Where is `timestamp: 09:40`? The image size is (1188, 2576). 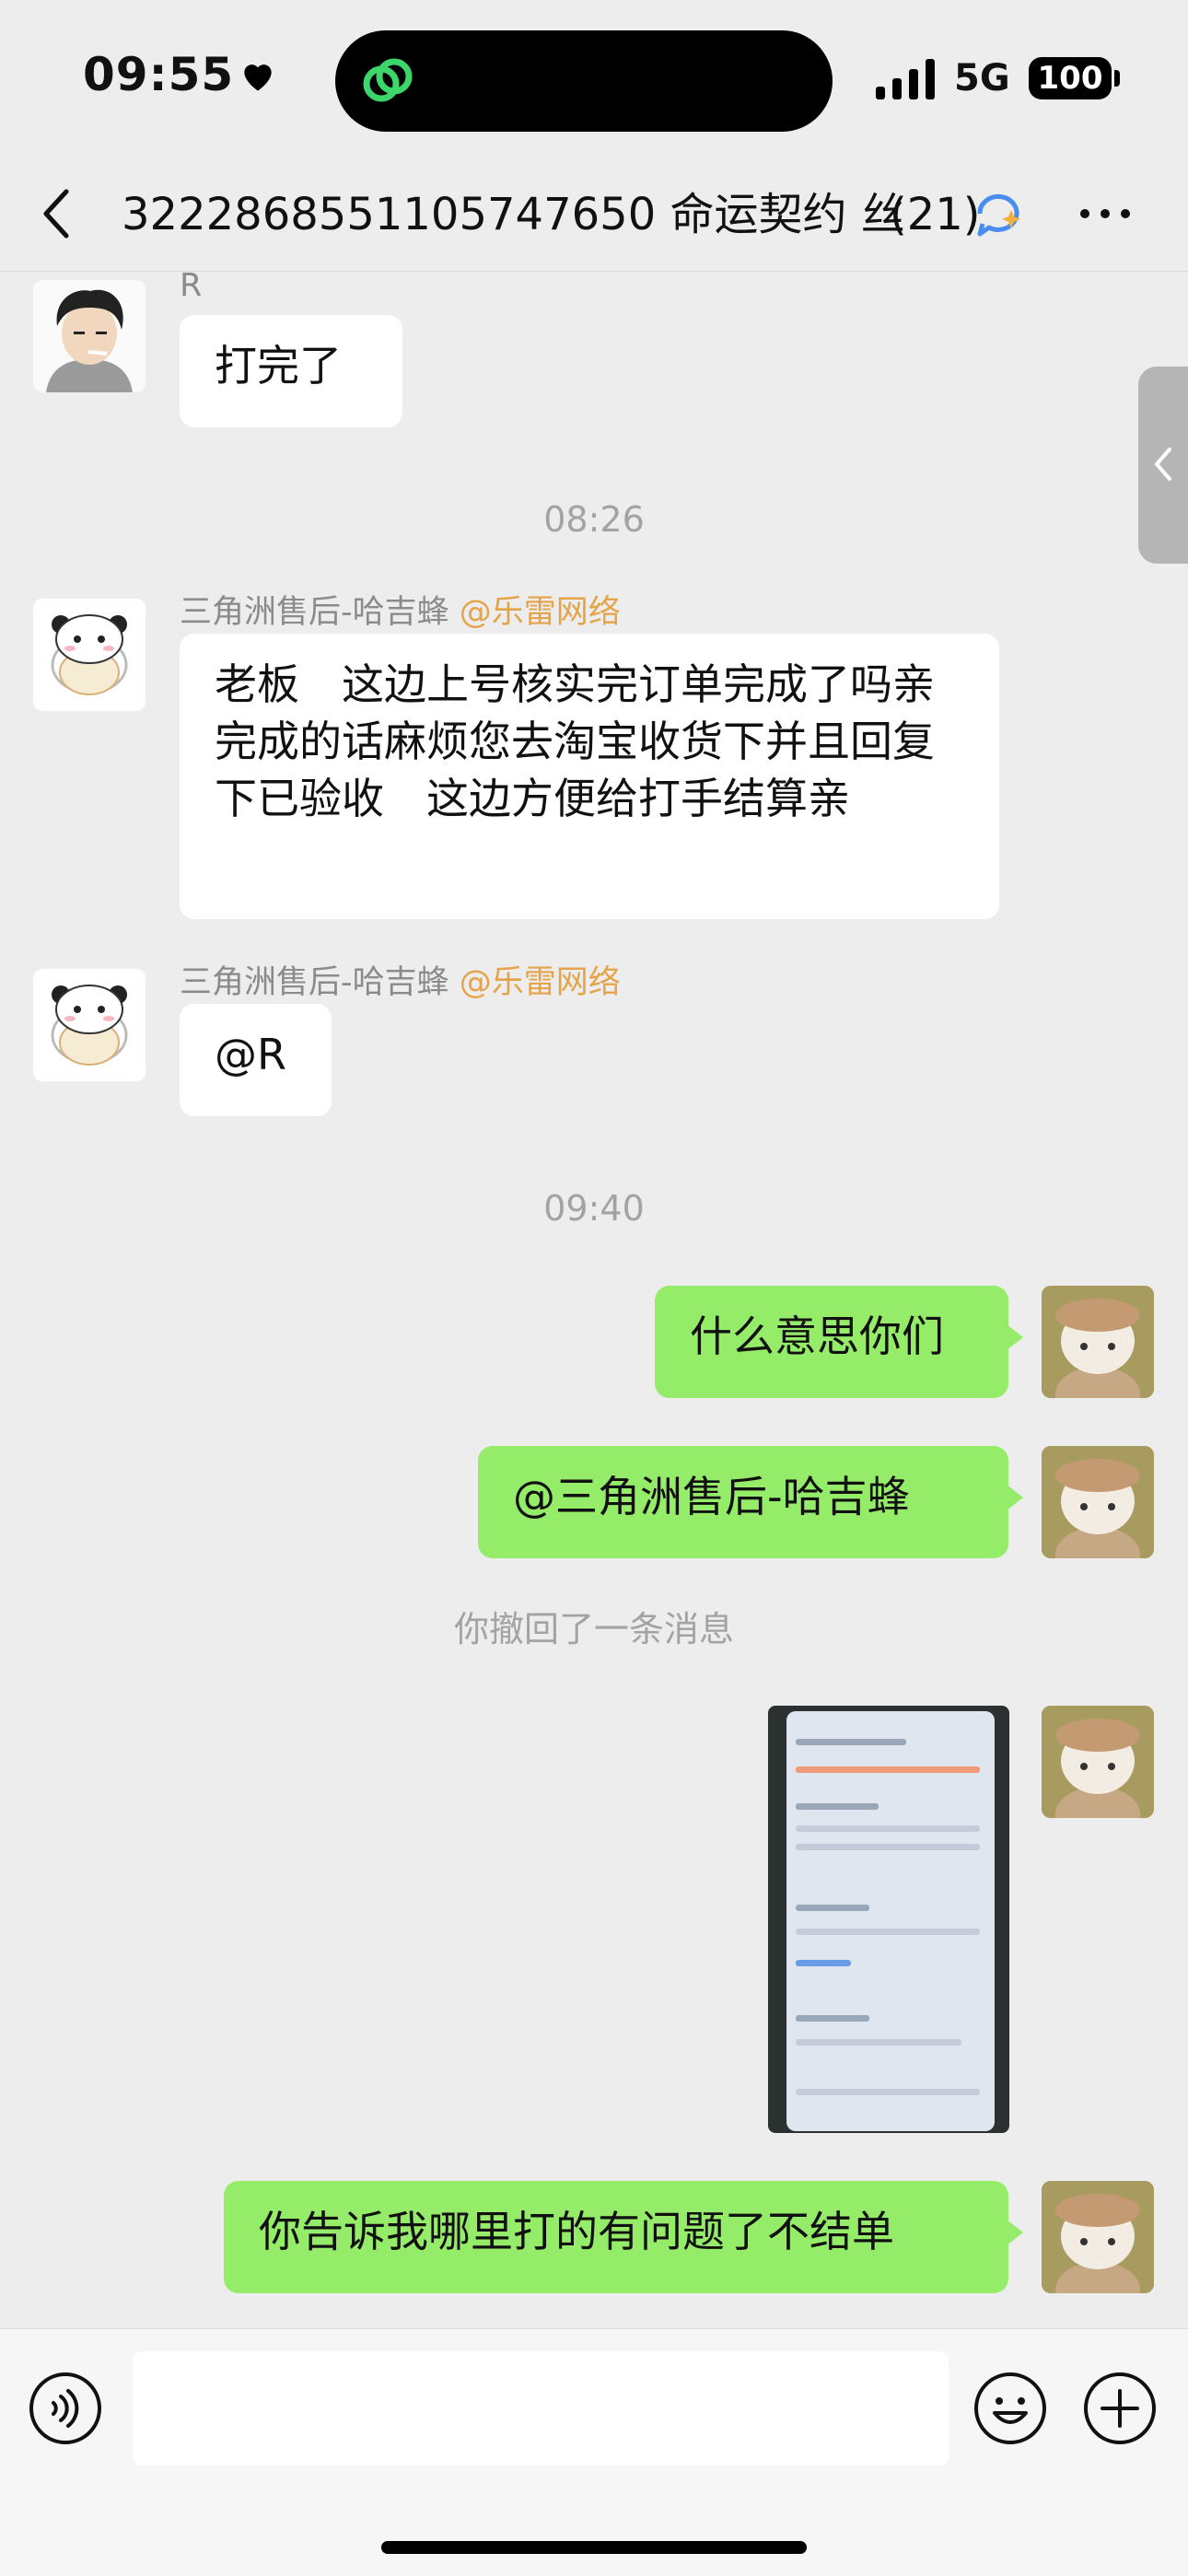
timestamp: 09:40 is located at coordinates (594, 1208).